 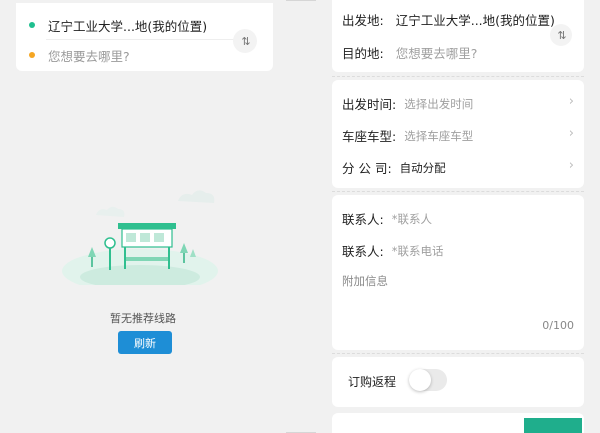 What do you see at coordinates (475, 20) in the screenshot?
I see `departure-value: 辽宁工业大学...地(我的位置)` at bounding box center [475, 20].